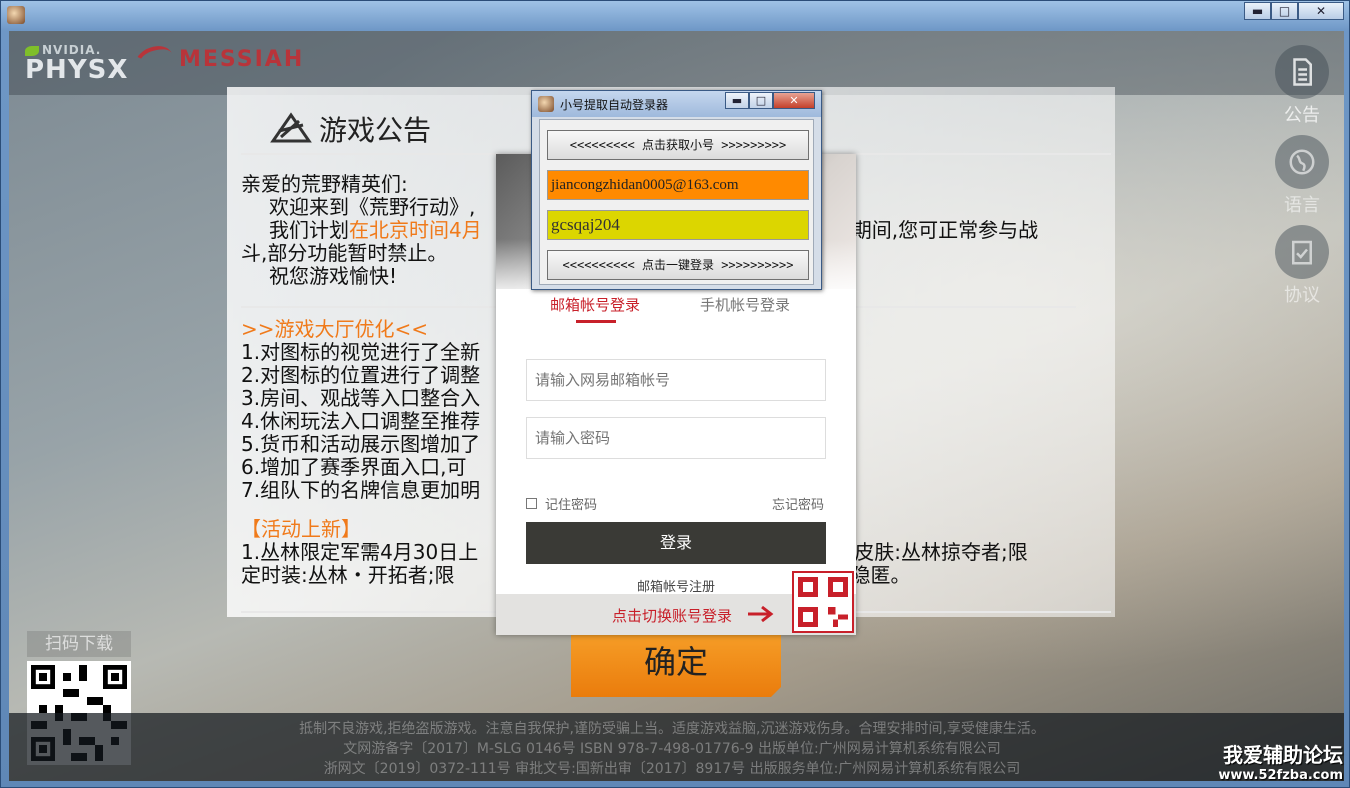 The height and width of the screenshot is (788, 1350). I want to click on side-menu: 公告 语言 协议, so click(1302, 180).